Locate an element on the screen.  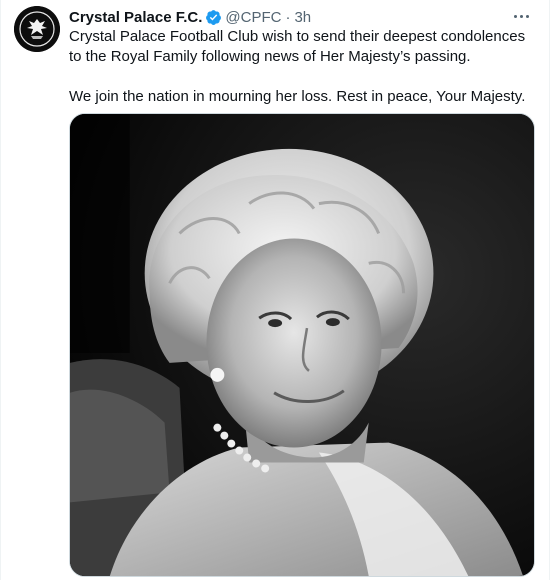
tweet-timestamp: 3h is located at coordinates (302, 17).